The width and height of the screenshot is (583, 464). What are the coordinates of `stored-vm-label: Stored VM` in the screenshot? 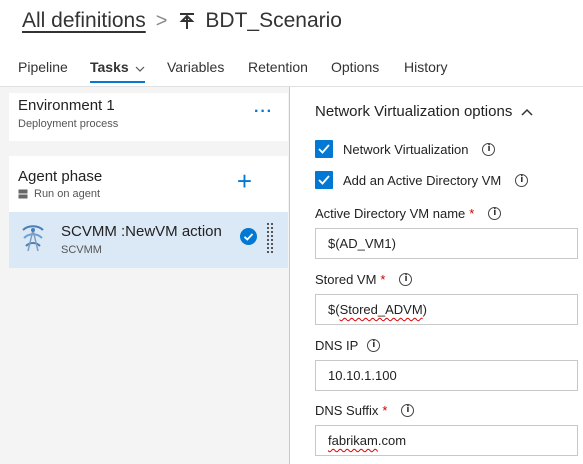 It's located at (346, 279).